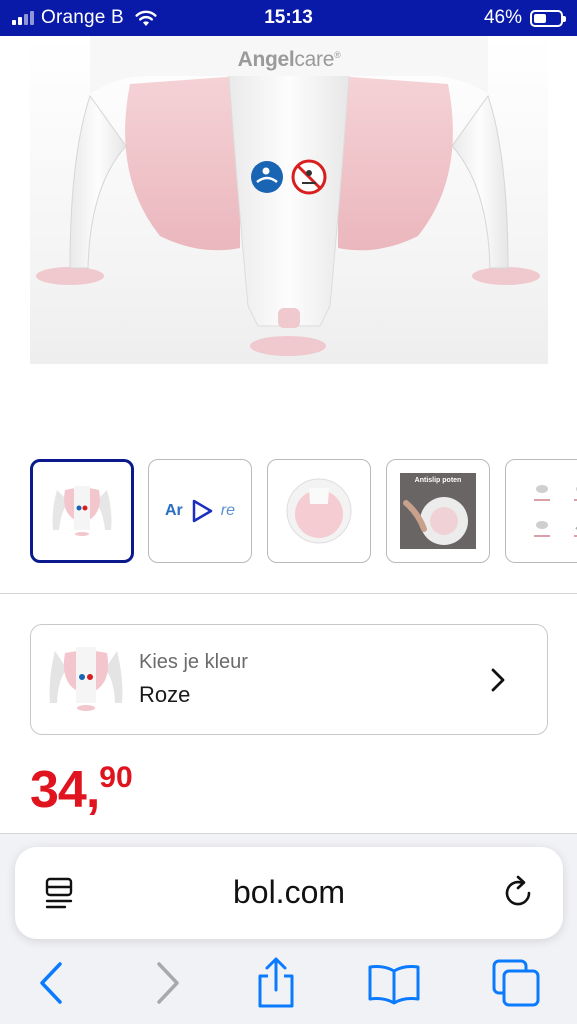  What do you see at coordinates (540, 18) in the screenshot?
I see `battery-fill` at bounding box center [540, 18].